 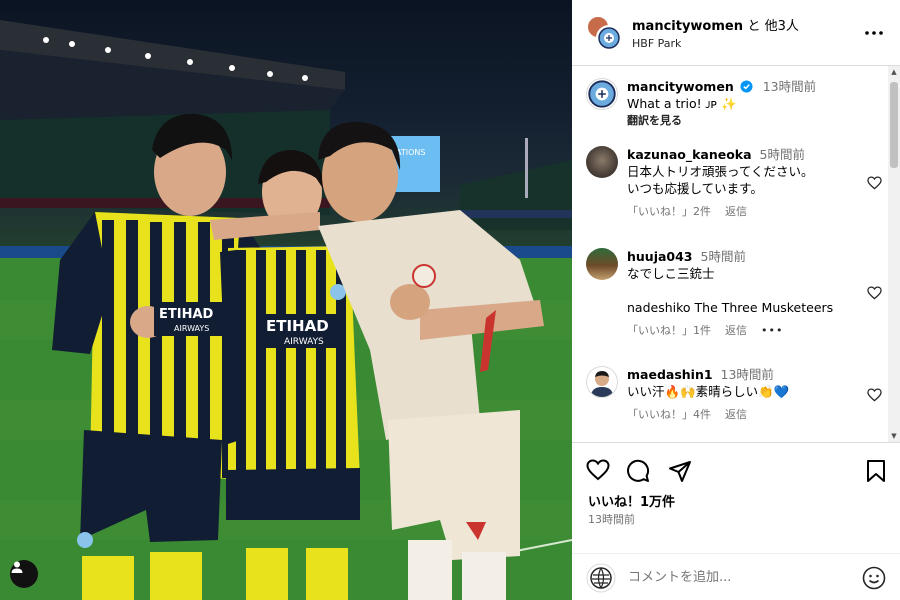 What do you see at coordinates (687, 26) in the screenshot?
I see `header-account-name: mancitywomen` at bounding box center [687, 26].